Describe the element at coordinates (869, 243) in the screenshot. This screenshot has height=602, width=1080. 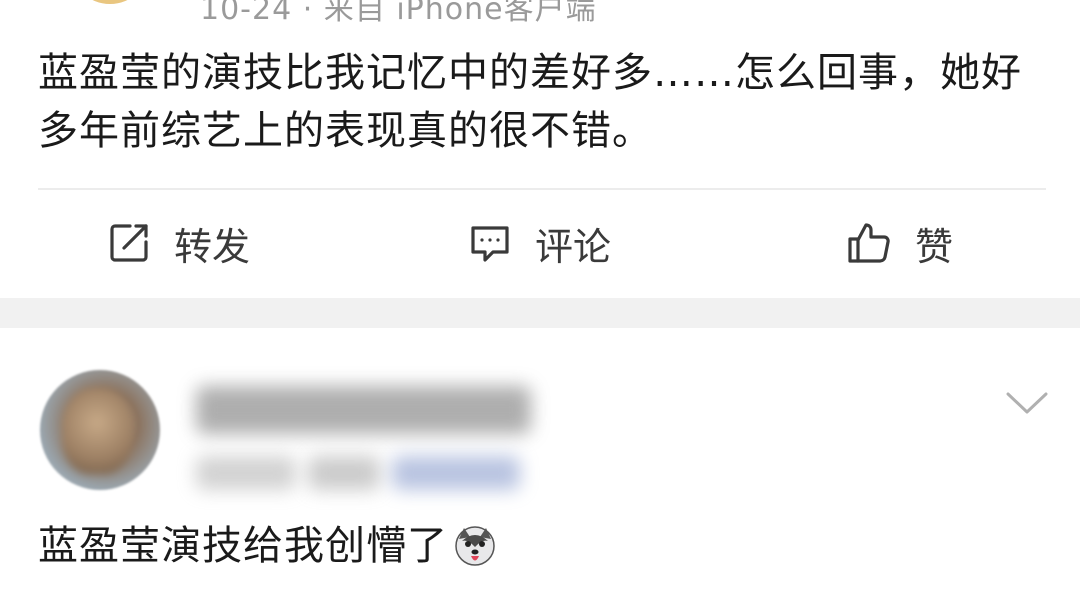
I see `thumbs-up-icon` at that location.